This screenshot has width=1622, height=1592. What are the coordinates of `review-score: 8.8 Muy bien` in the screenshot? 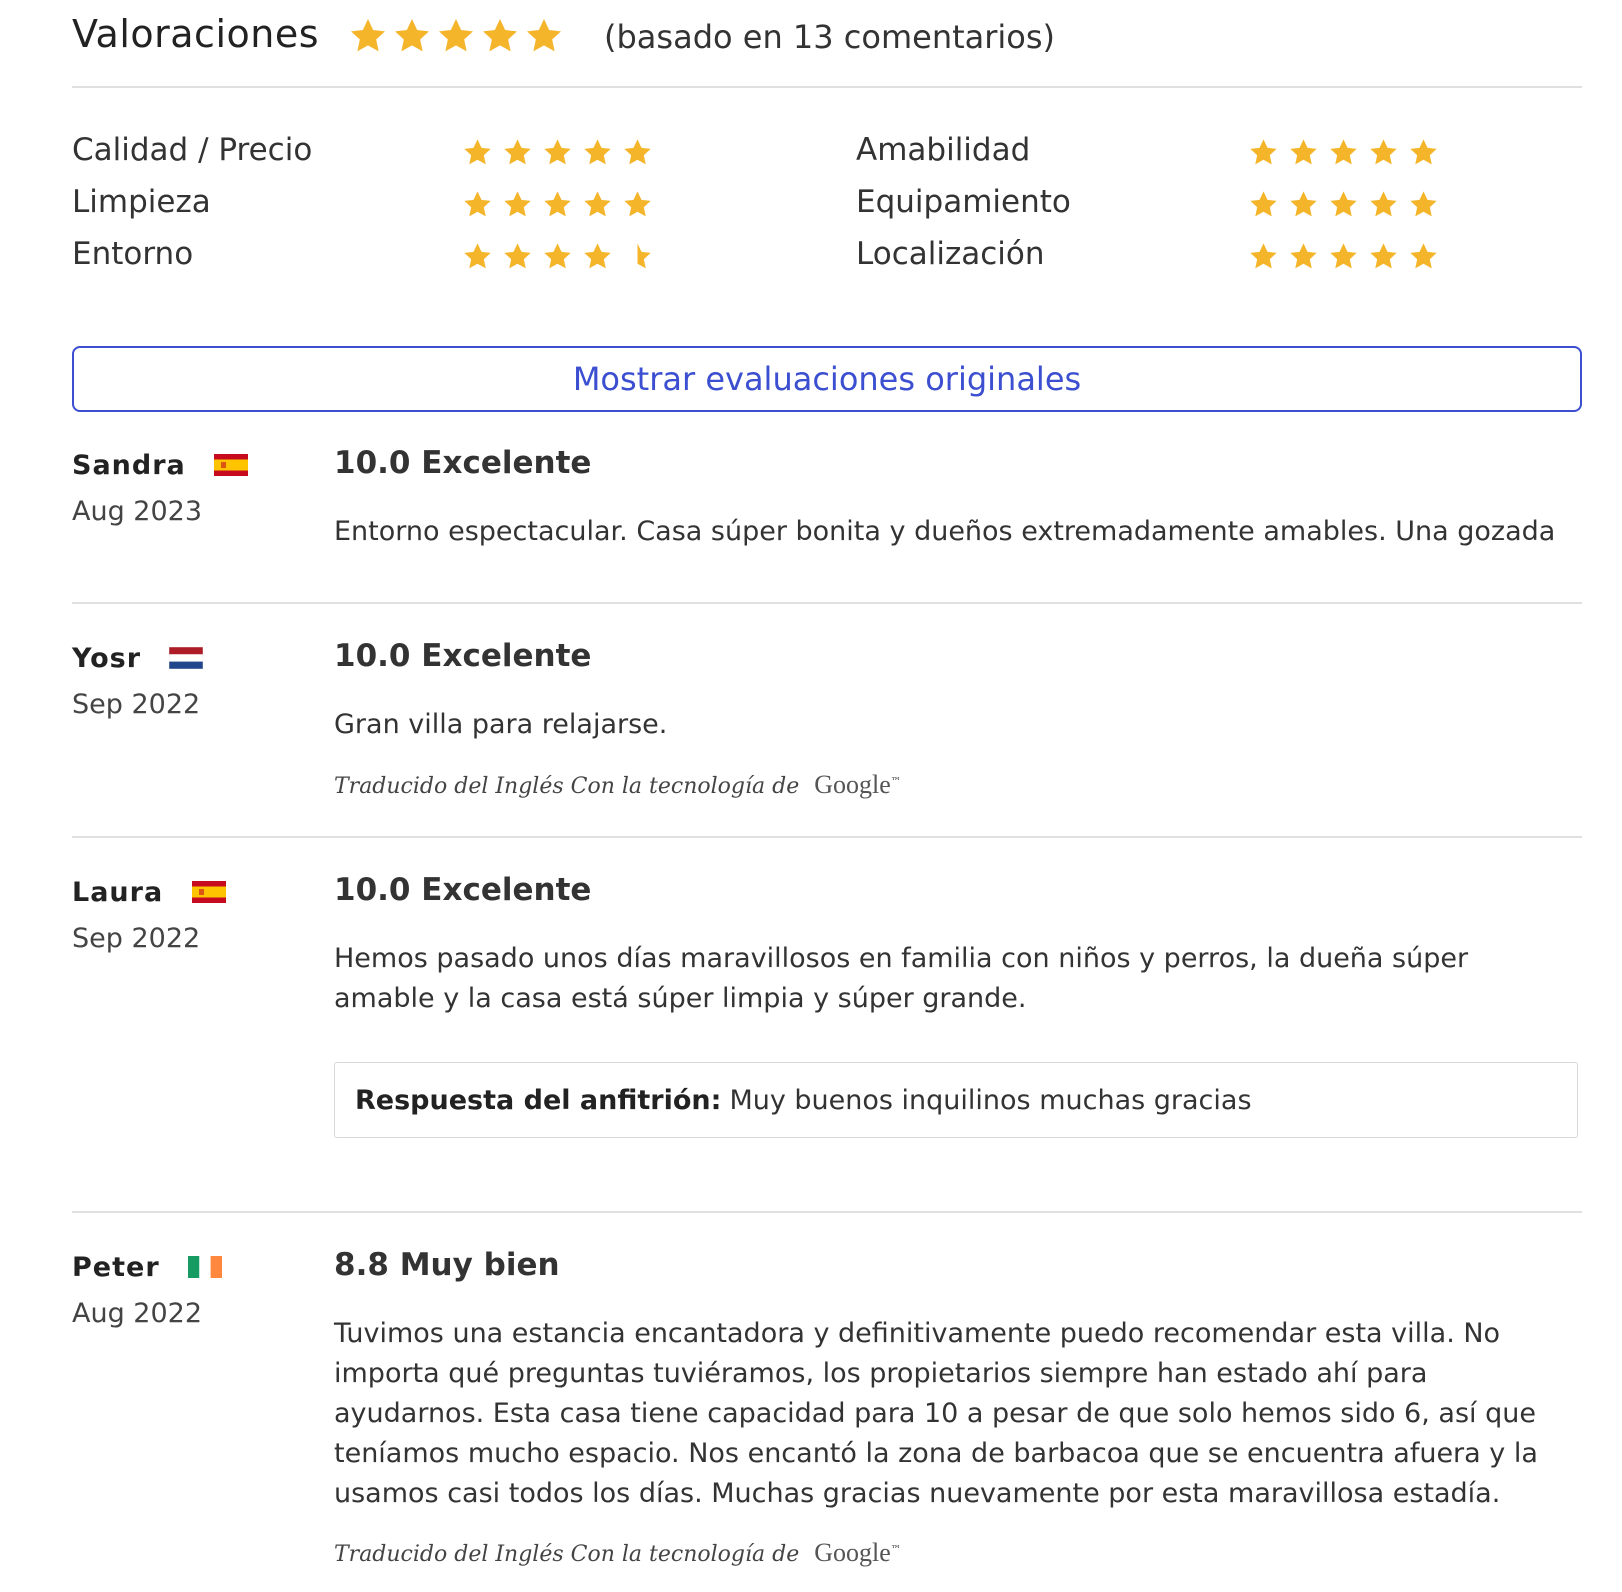 It's located at (447, 1265).